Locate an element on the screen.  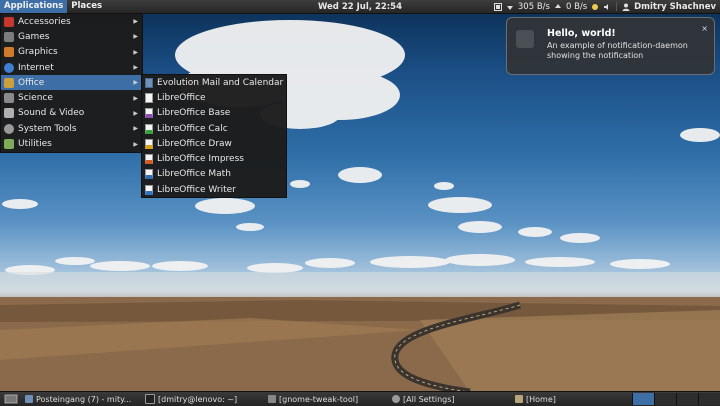
task-label: [gnome-tweak-tool] is located at coordinates (319, 399).